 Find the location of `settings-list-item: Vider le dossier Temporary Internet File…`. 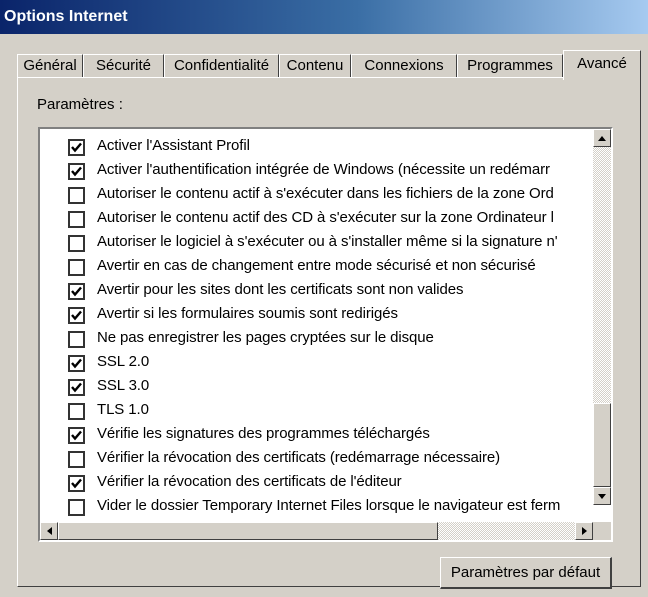

settings-list-item: Vider le dossier Temporary Internet File… is located at coordinates (317, 507).